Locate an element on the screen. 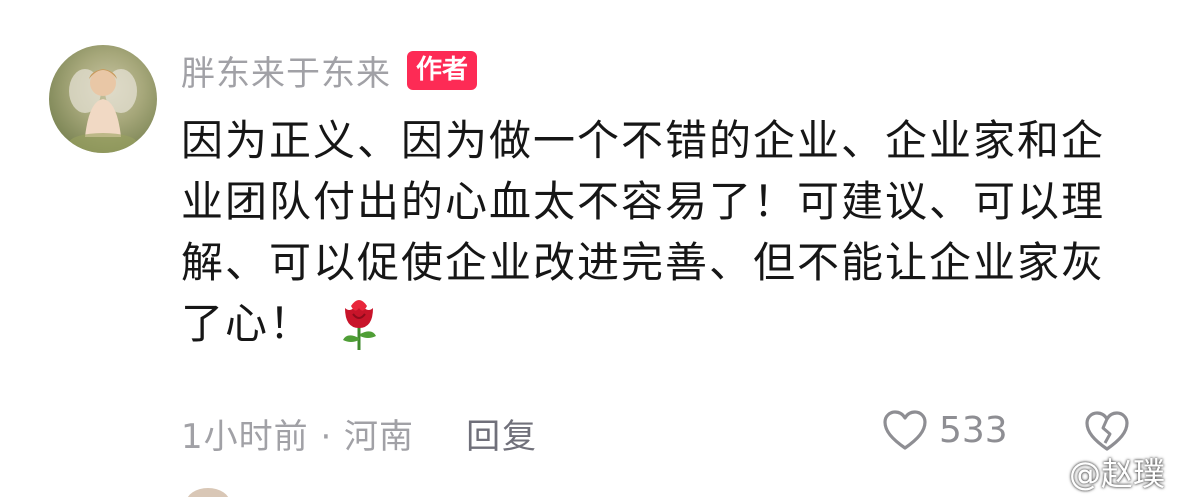 Image resolution: width=1179 pixels, height=497 pixels. next-comment-avatar is located at coordinates (208, 492).